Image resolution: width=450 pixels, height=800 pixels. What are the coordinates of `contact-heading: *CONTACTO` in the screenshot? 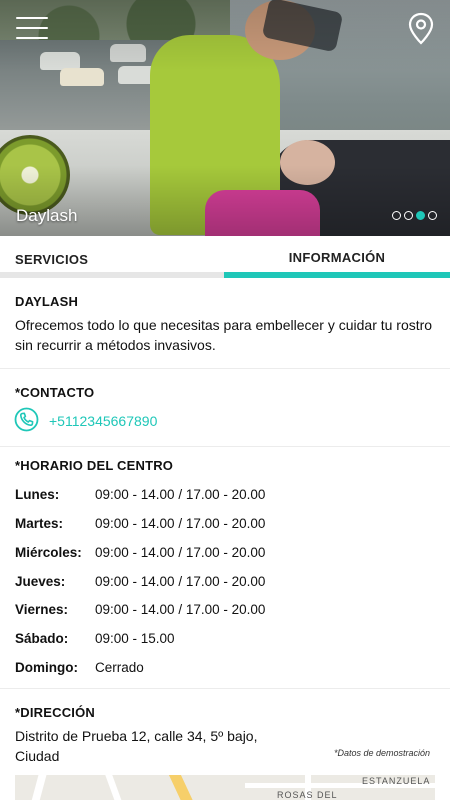 It's located at (55, 392).